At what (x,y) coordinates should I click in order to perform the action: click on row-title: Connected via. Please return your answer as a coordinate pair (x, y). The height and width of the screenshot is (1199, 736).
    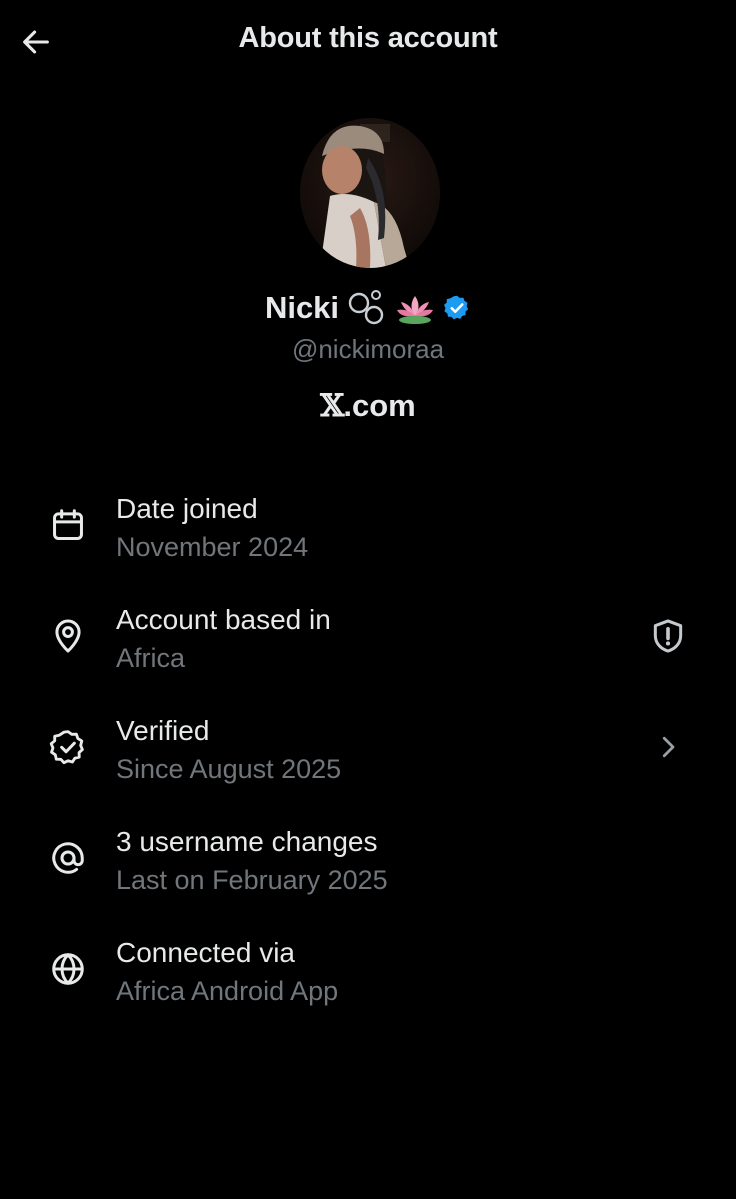
    Looking at the image, I should click on (206, 952).